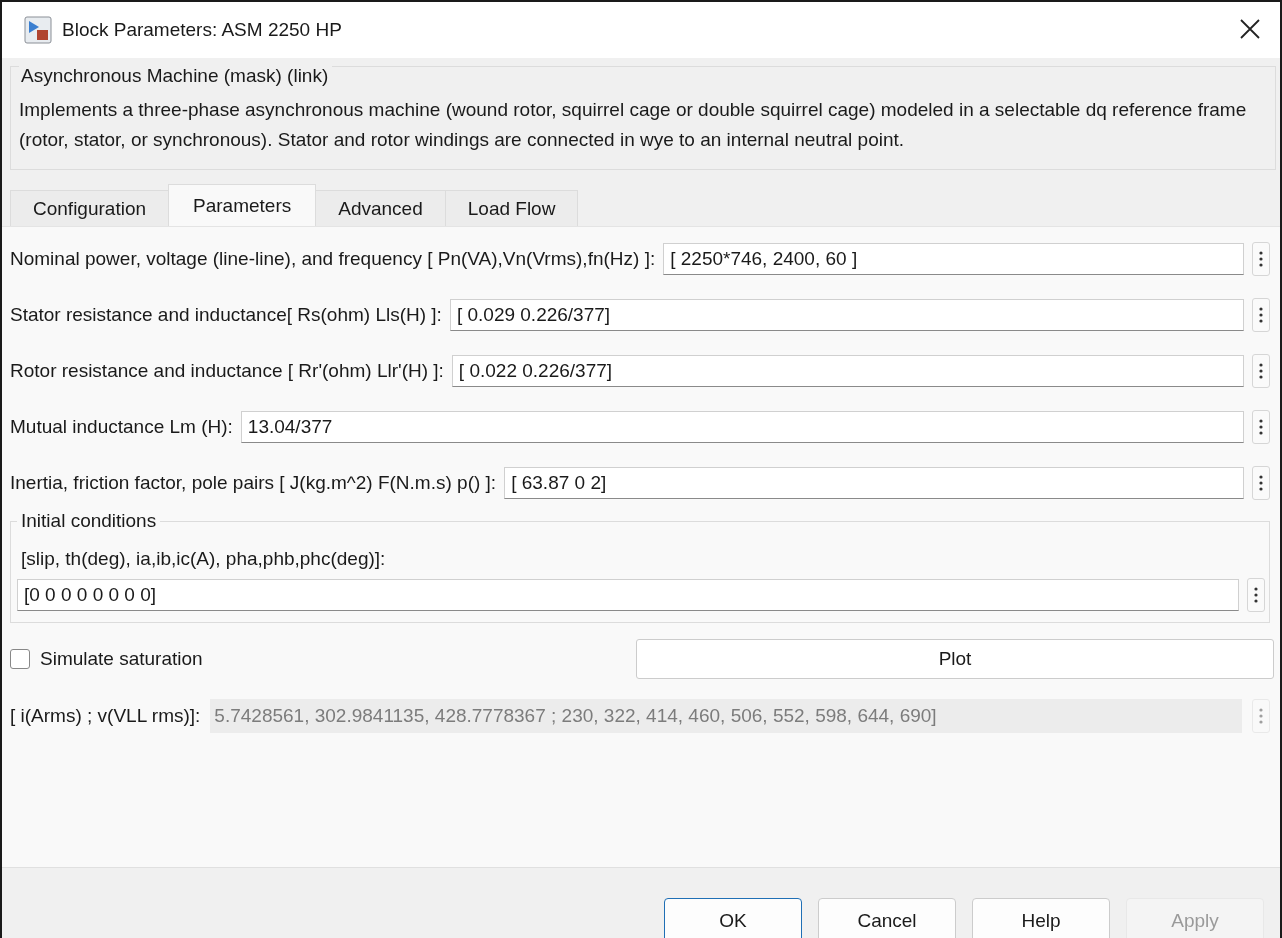 This screenshot has height=938, width=1282. Describe the element at coordinates (742, 427) in the screenshot. I see `input-field: 13.04/377` at that location.